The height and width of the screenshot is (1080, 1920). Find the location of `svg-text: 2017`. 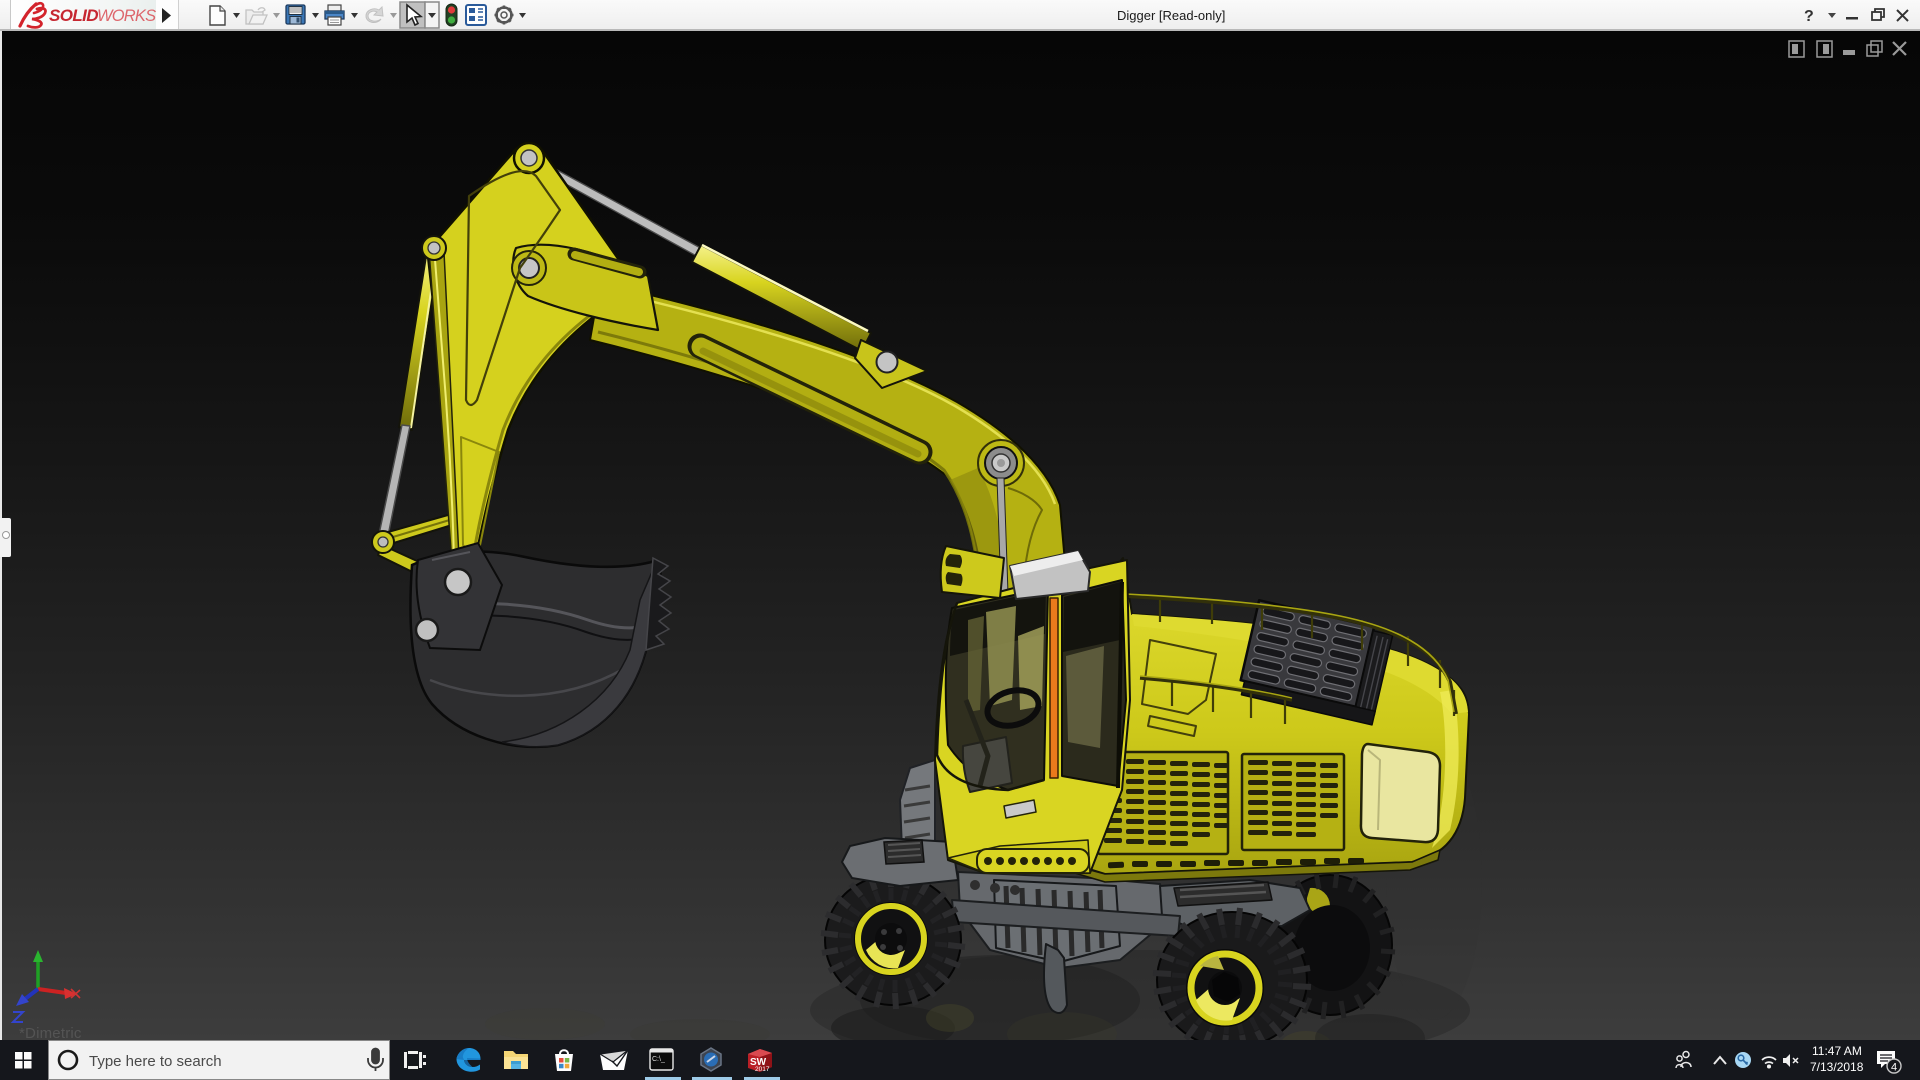

svg-text: 2017 is located at coordinates (762, 1069).